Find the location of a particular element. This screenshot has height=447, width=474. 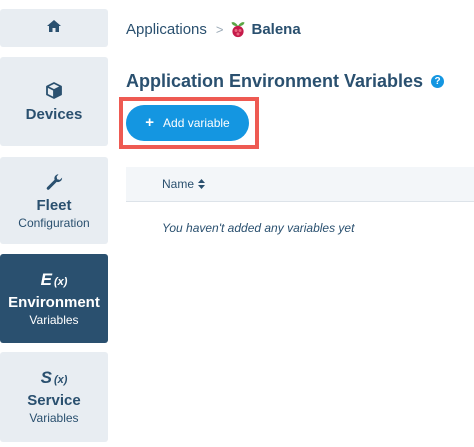

add-variable-label: Add variable is located at coordinates (196, 123).